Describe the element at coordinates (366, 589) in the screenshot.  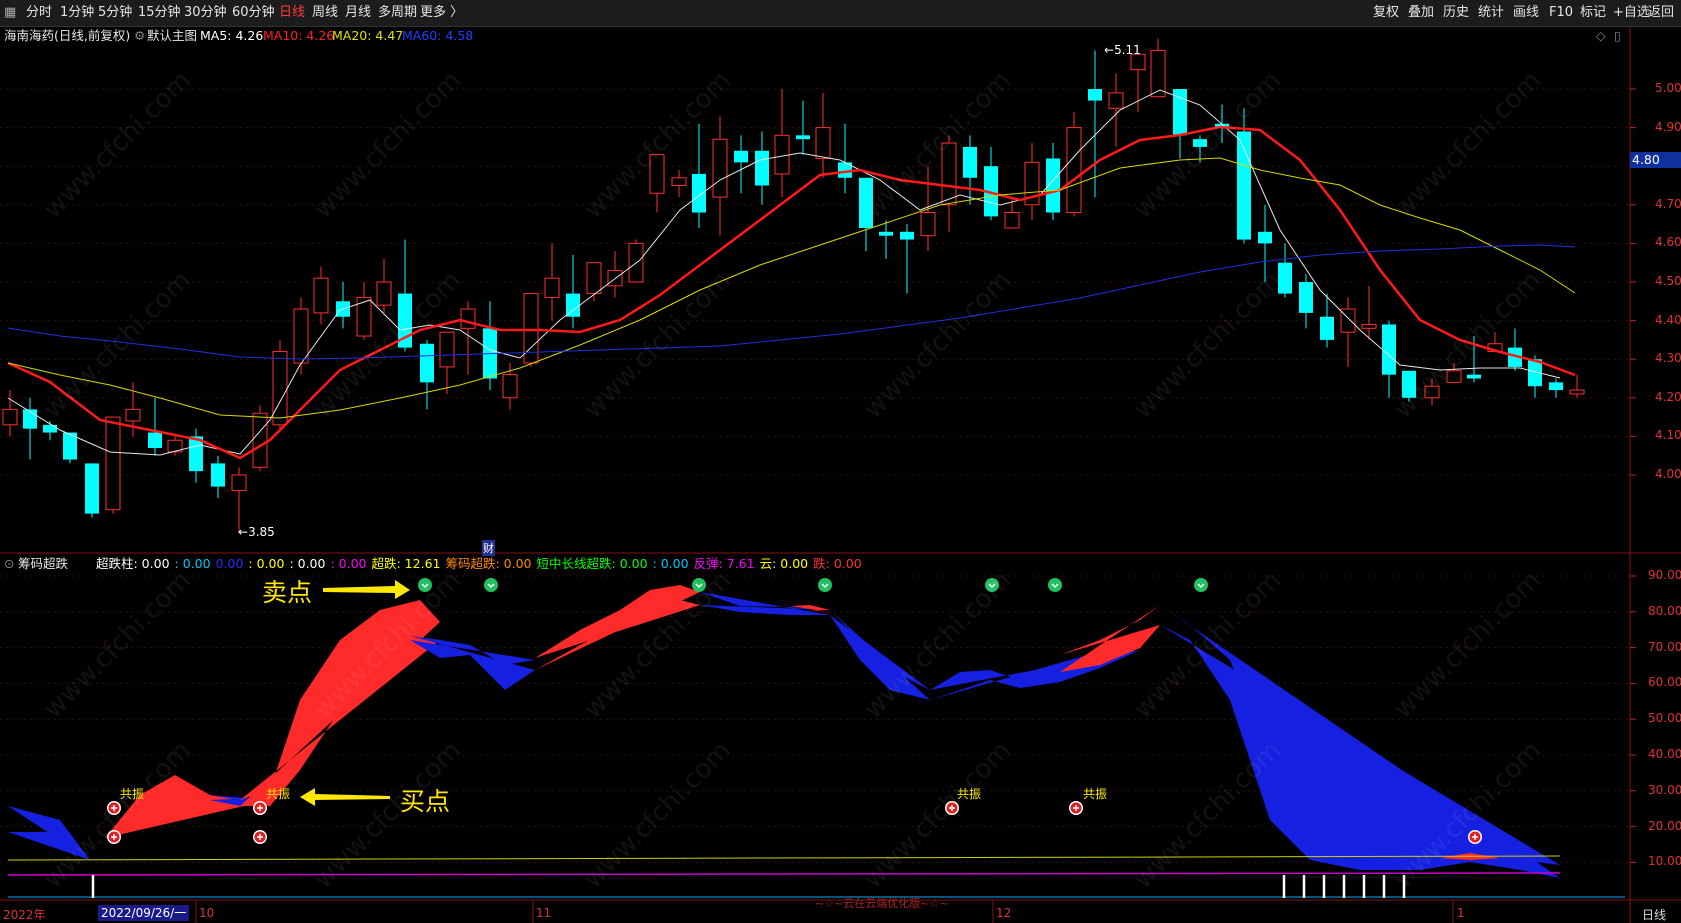
I see `sell-arrow-icon` at that location.